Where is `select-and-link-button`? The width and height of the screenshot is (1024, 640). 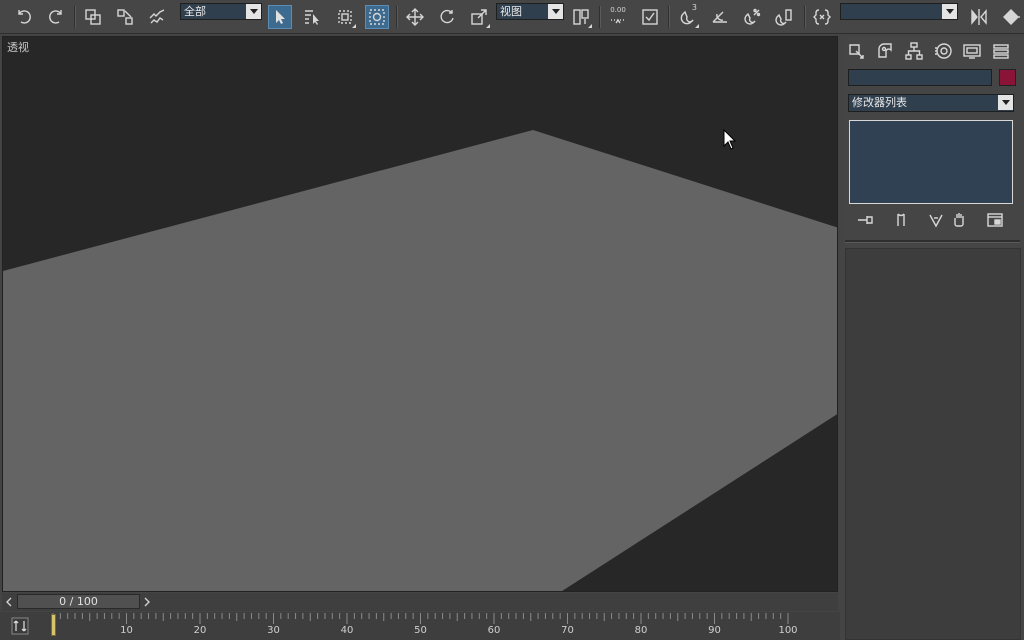
select-and-link-button is located at coordinates (93, 17).